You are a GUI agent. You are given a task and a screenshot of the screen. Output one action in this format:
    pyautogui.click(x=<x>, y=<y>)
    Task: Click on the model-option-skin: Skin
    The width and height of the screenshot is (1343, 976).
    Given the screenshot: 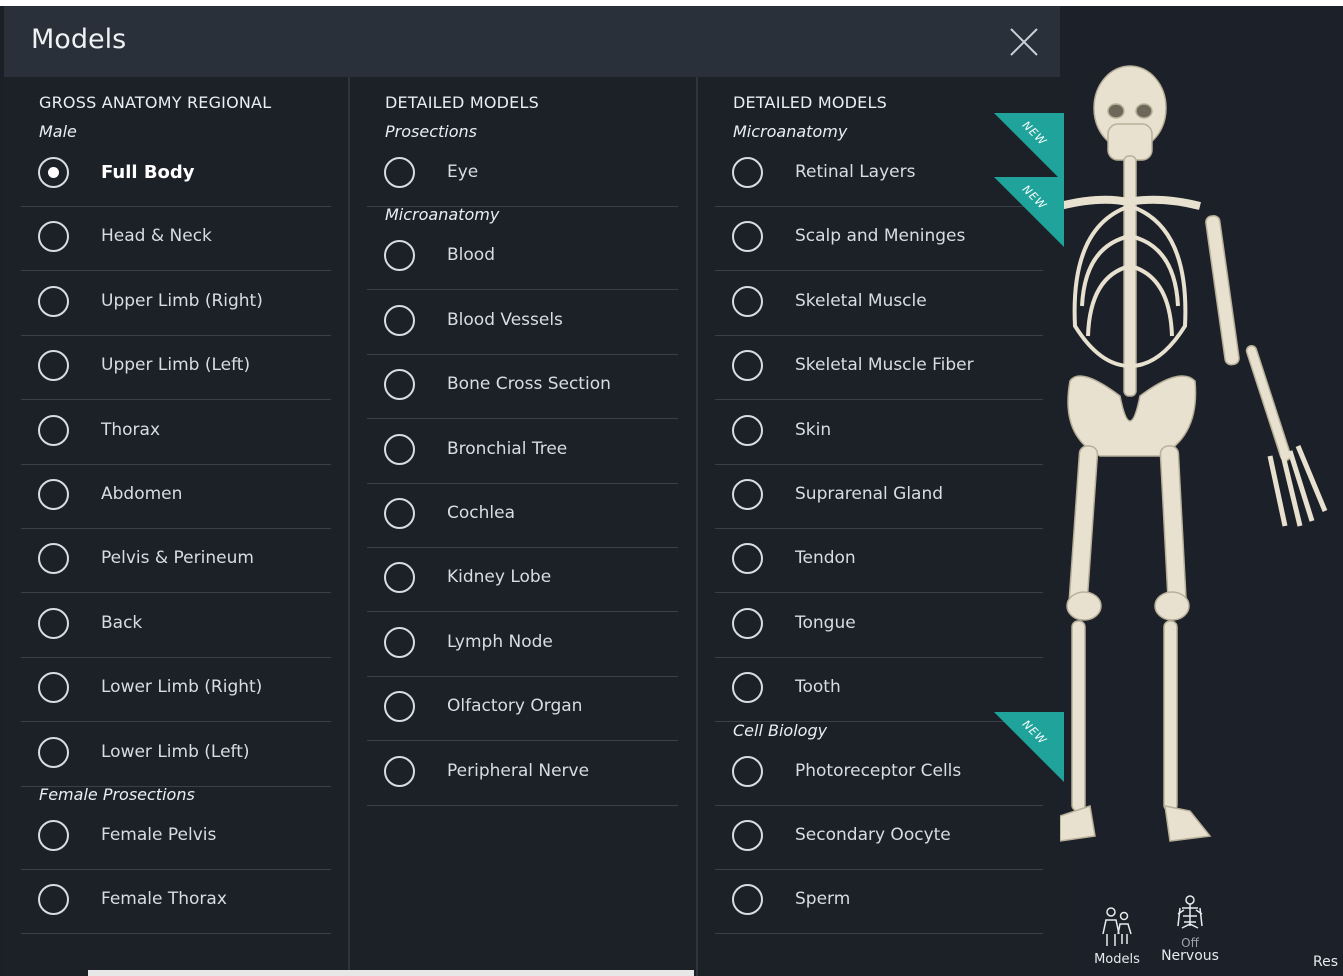 What is the action you would take?
    pyautogui.click(x=879, y=433)
    